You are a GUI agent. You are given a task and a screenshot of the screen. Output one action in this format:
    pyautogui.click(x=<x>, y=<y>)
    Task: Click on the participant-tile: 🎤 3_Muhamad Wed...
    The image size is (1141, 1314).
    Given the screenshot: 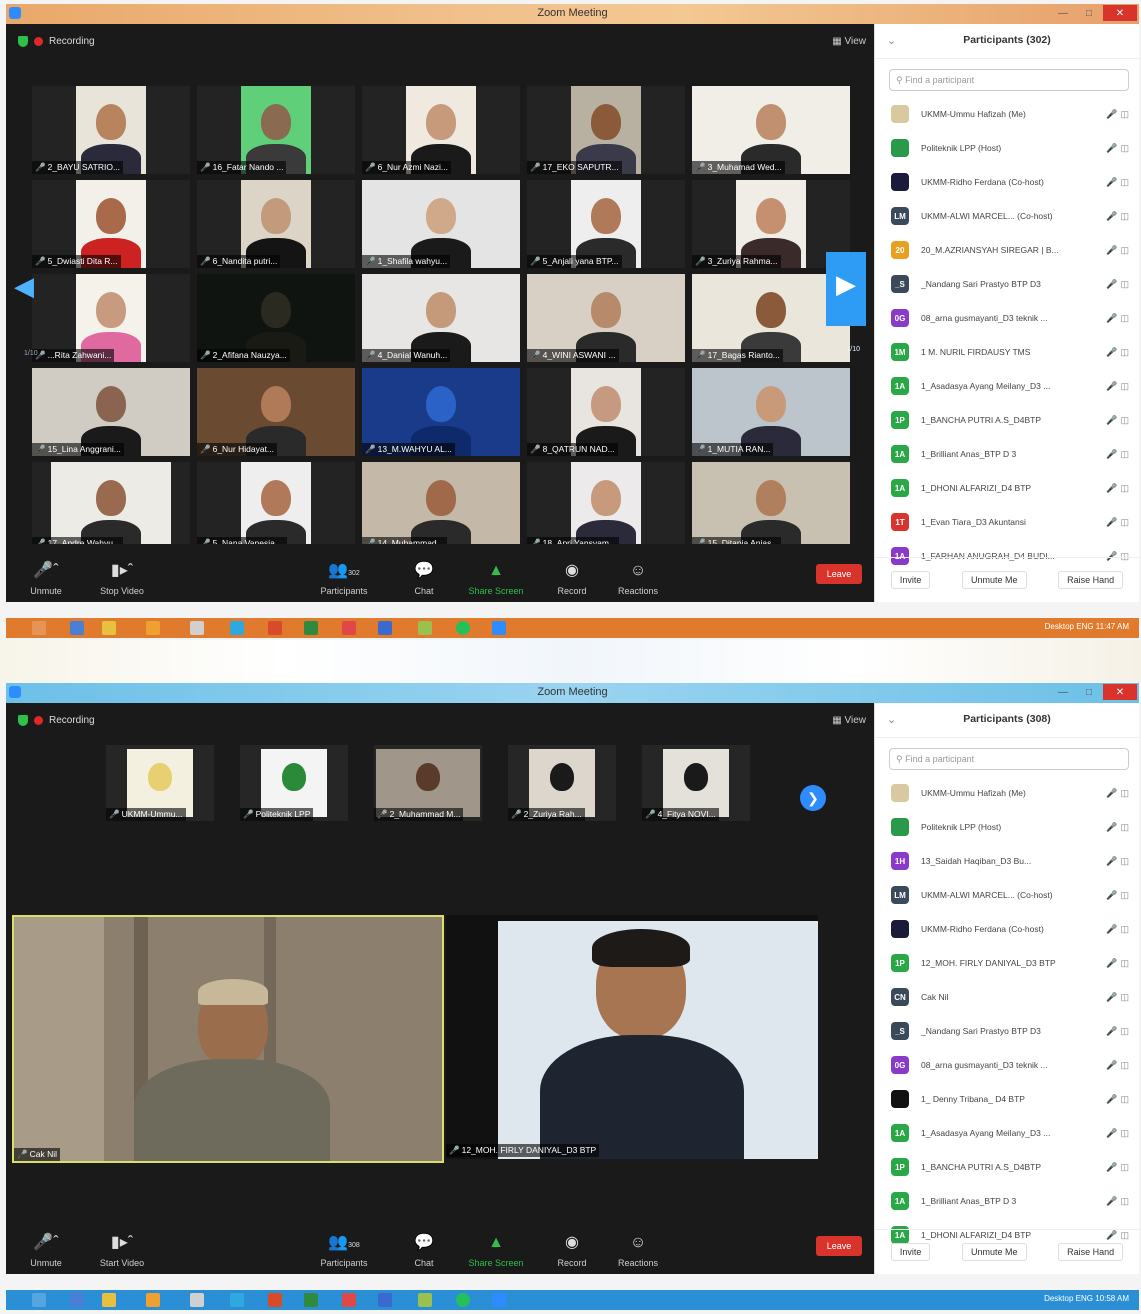 What is the action you would take?
    pyautogui.click(x=771, y=130)
    